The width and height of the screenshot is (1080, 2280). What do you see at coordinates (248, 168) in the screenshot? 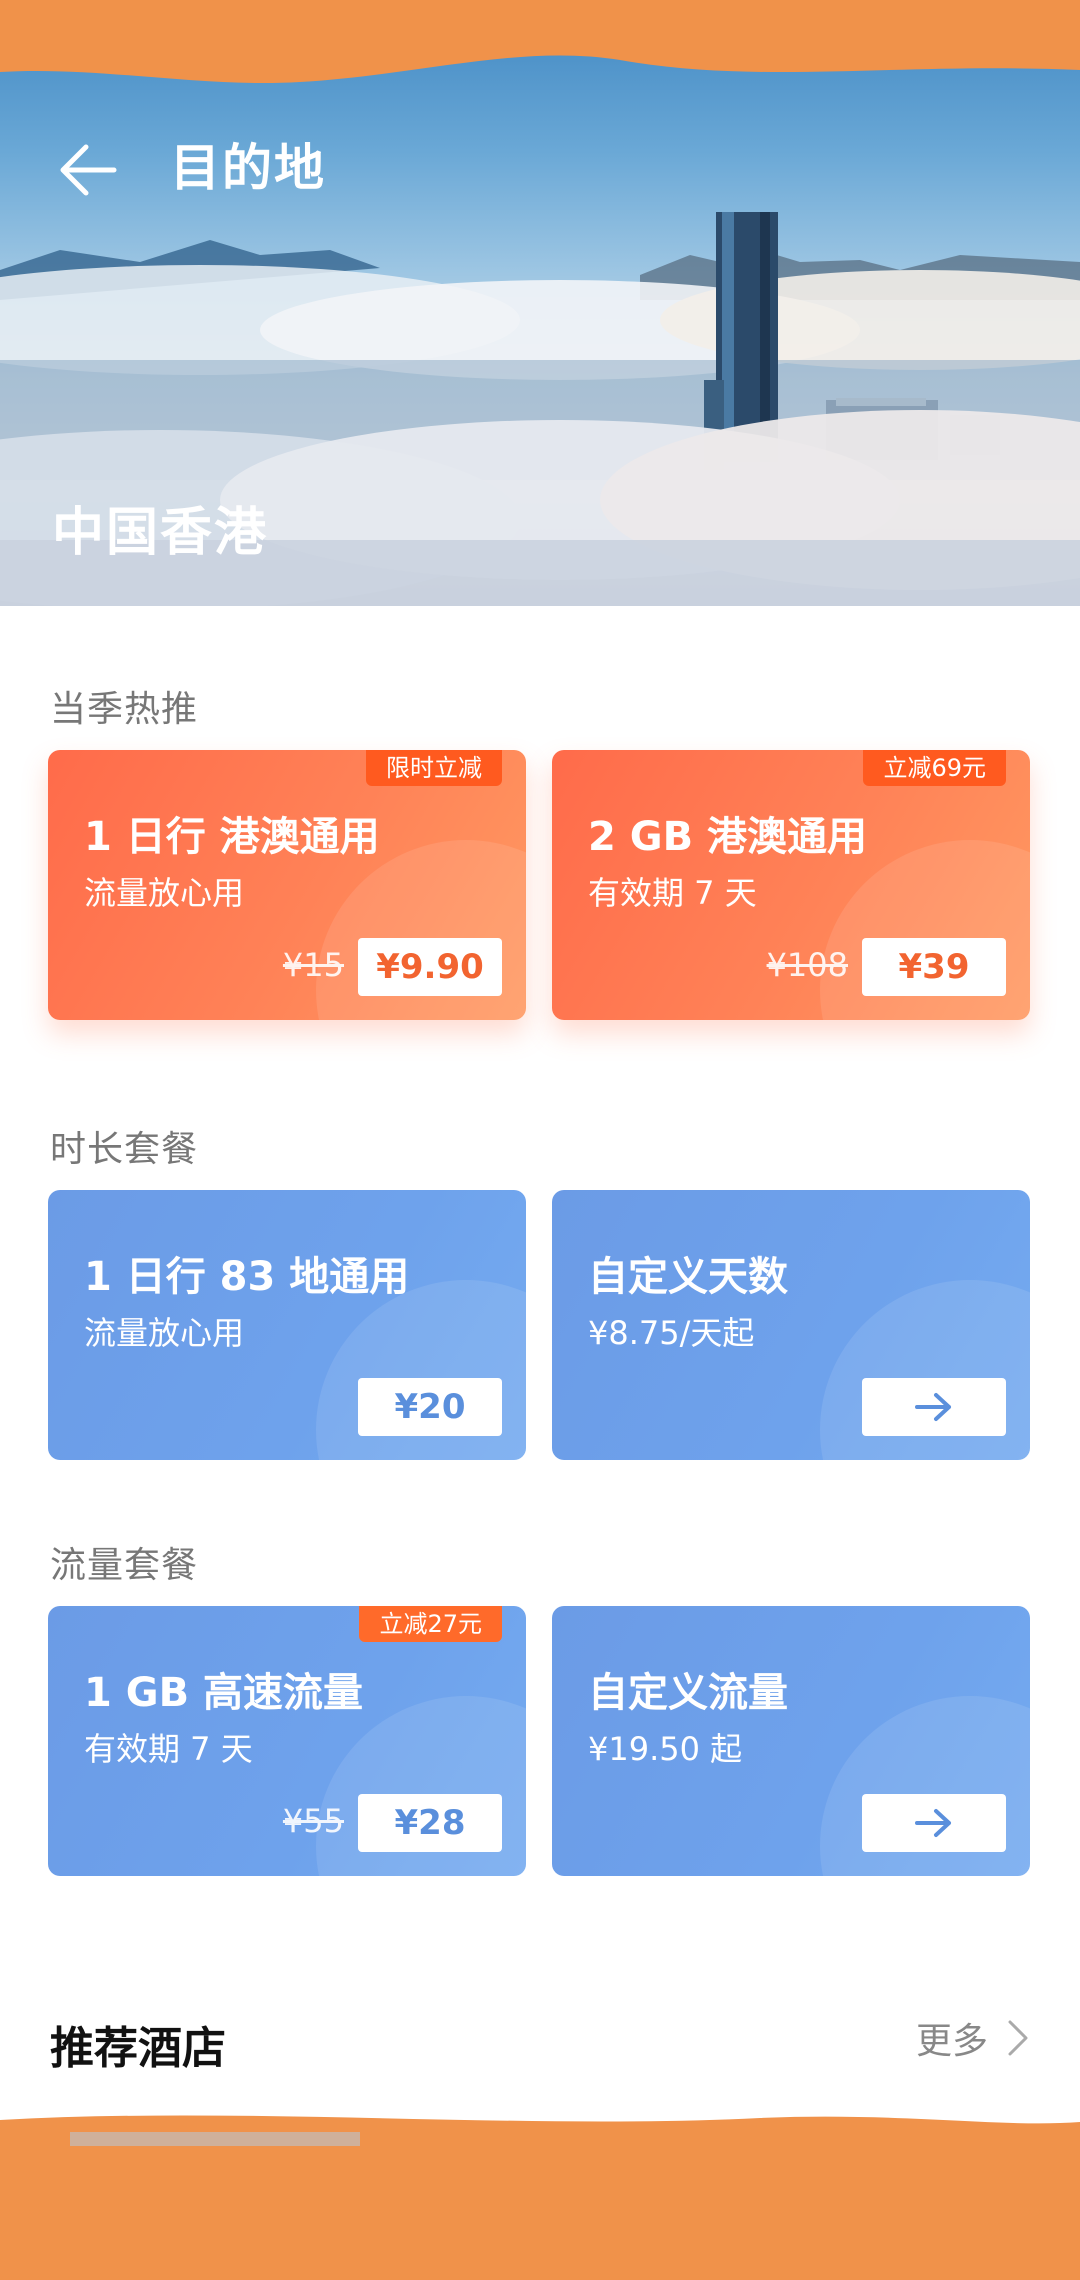
I see `page-title: 目的地` at bounding box center [248, 168].